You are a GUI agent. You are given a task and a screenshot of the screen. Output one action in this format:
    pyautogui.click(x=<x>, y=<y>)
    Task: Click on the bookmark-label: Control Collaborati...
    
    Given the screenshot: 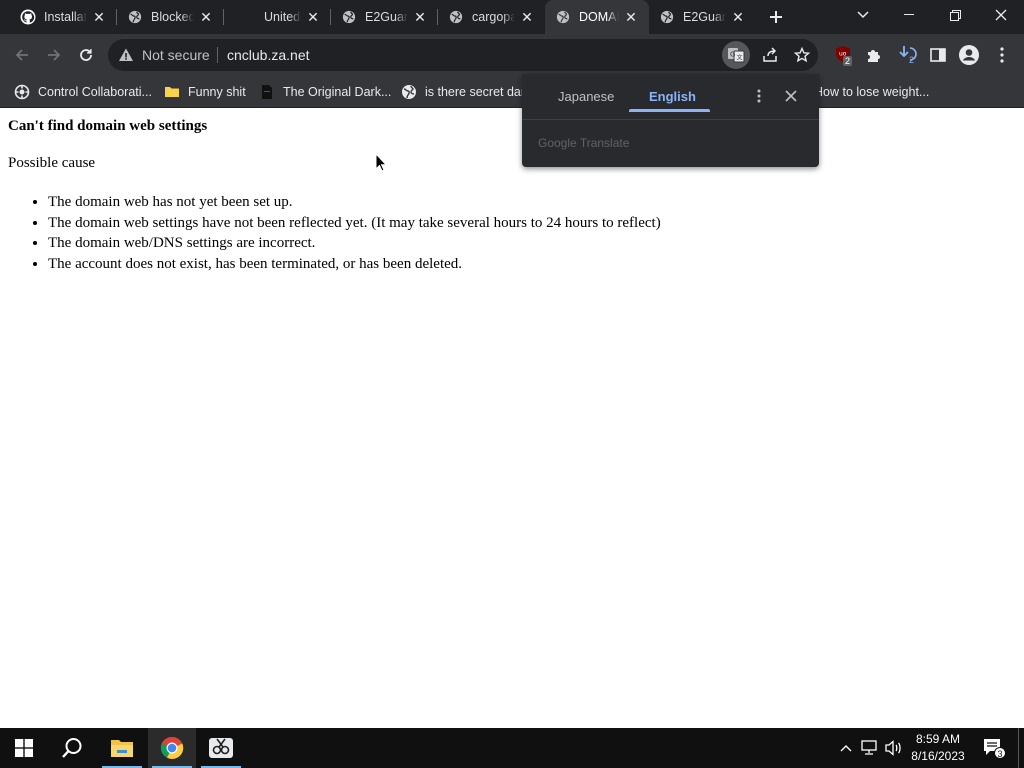 What is the action you would take?
    pyautogui.click(x=95, y=92)
    